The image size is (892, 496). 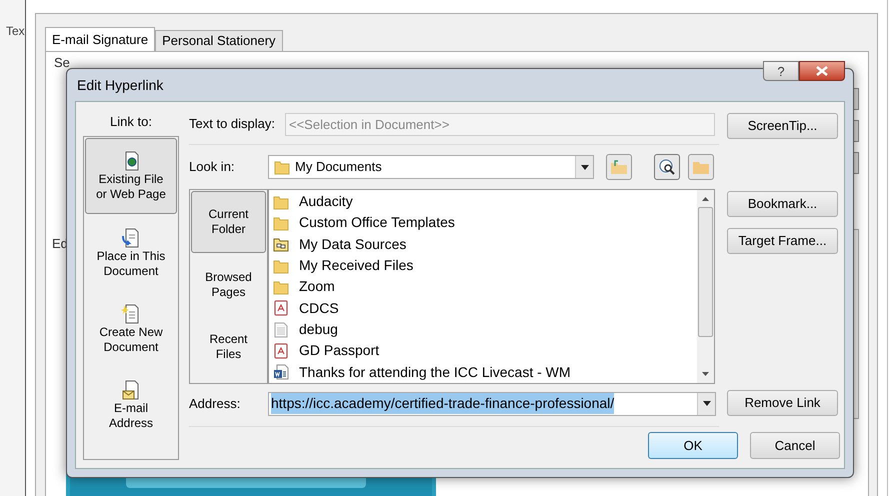 I want to click on close-icon, so click(x=822, y=71).